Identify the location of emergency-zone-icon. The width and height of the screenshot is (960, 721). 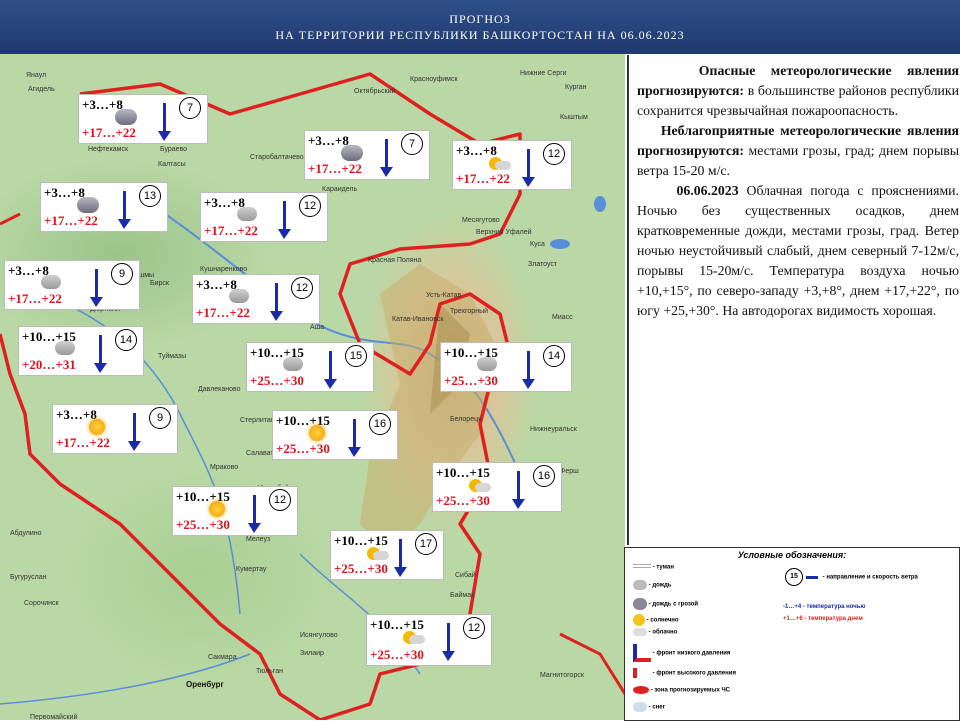
(641, 690).